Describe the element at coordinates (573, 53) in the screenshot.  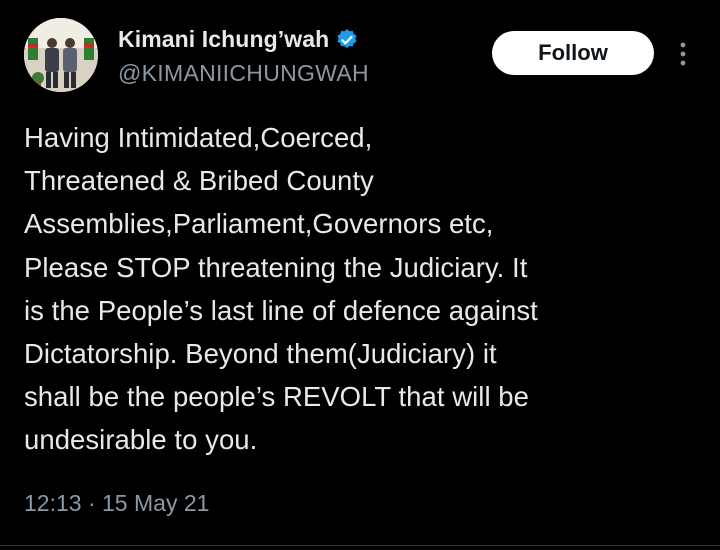
I see `follow-button: Follow` at that location.